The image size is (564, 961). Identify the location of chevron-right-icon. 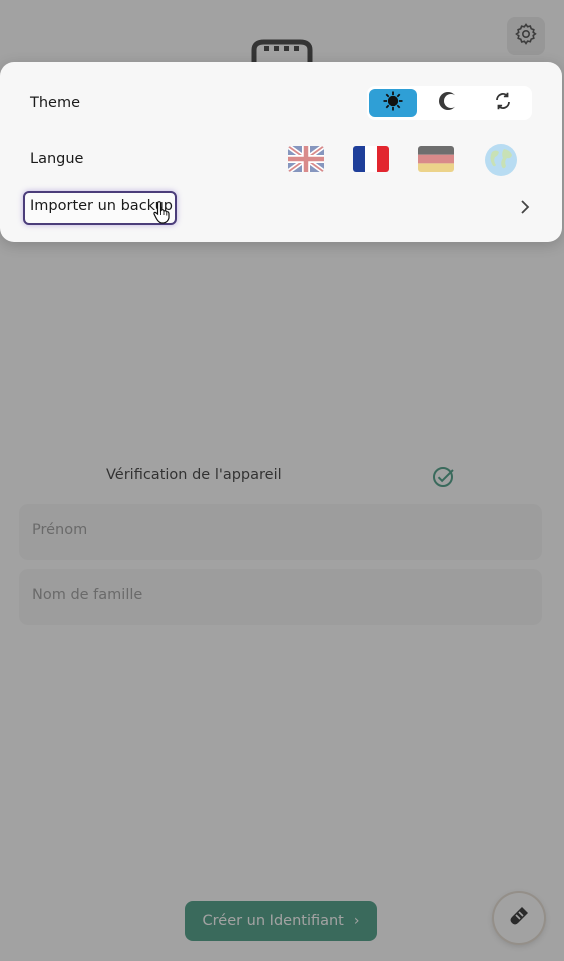
(525, 207).